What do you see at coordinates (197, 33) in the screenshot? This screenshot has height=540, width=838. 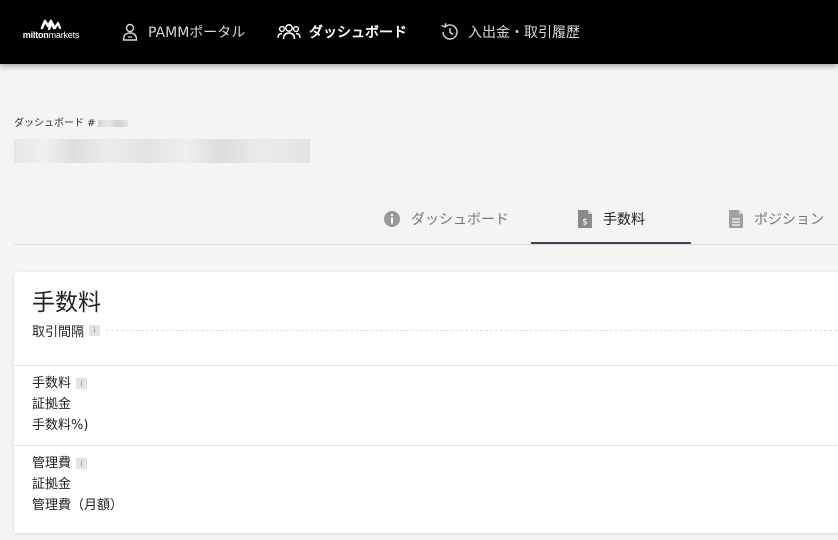 I see `nav-pamm-portal-label: PAMMポータル` at bounding box center [197, 33].